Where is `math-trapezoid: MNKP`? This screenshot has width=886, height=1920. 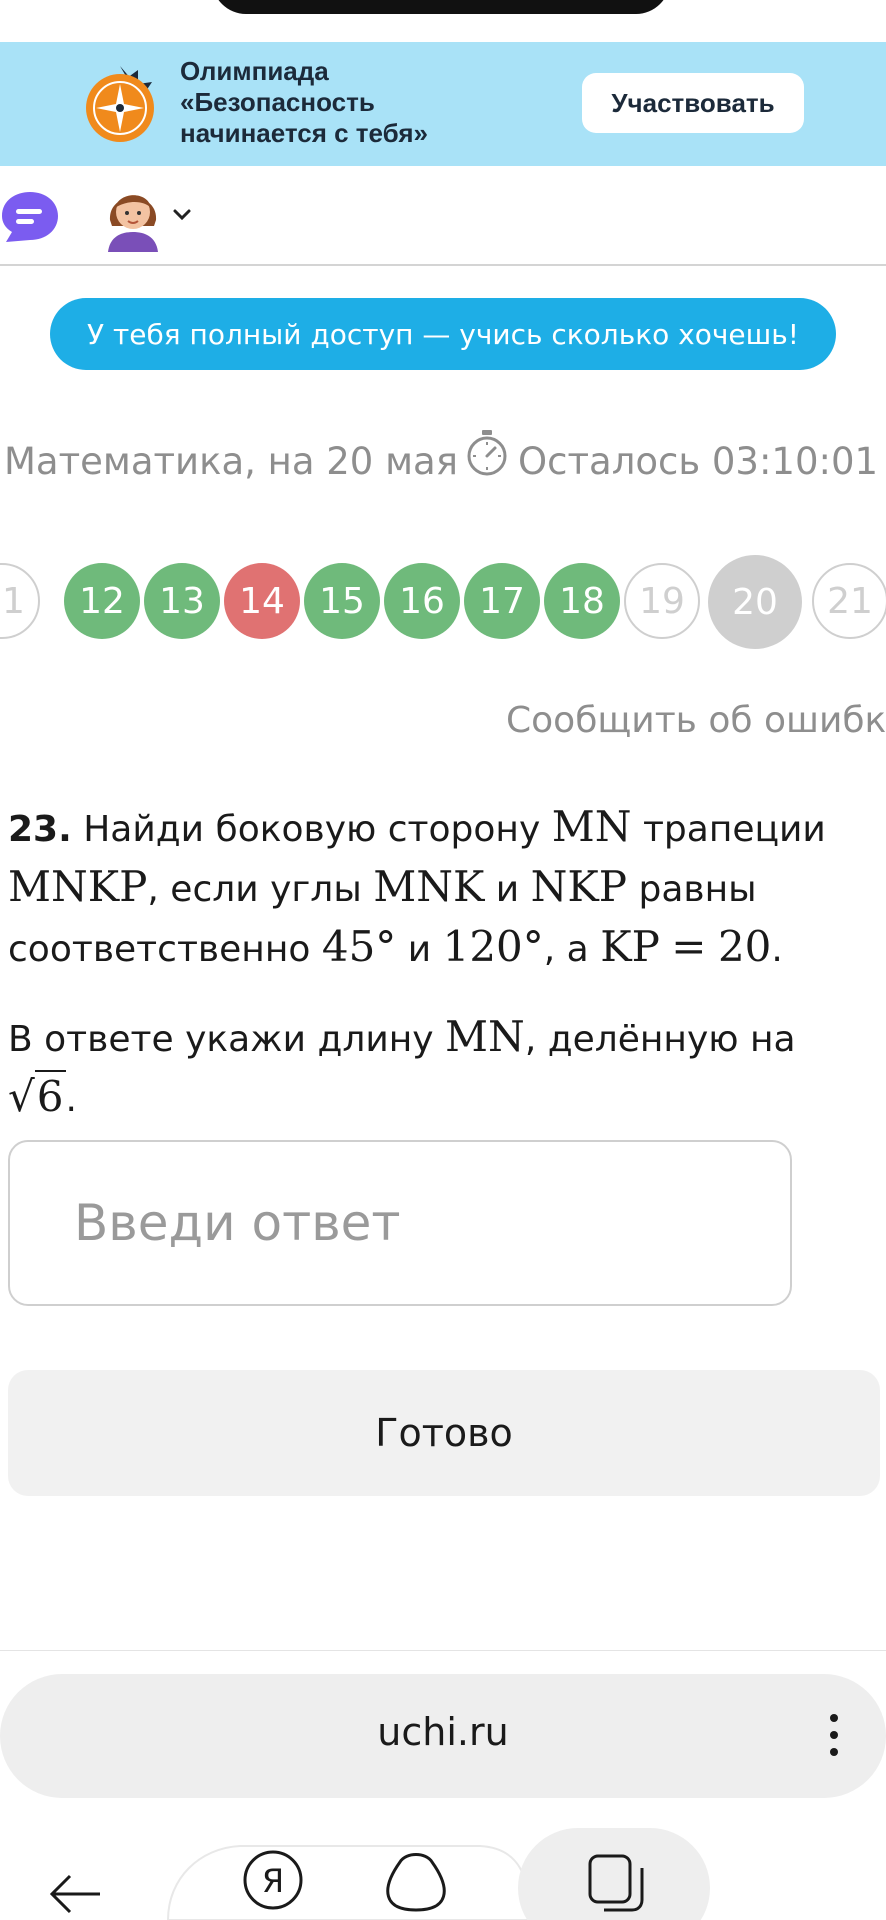
math-trapezoid: MNKP is located at coordinates (78, 886).